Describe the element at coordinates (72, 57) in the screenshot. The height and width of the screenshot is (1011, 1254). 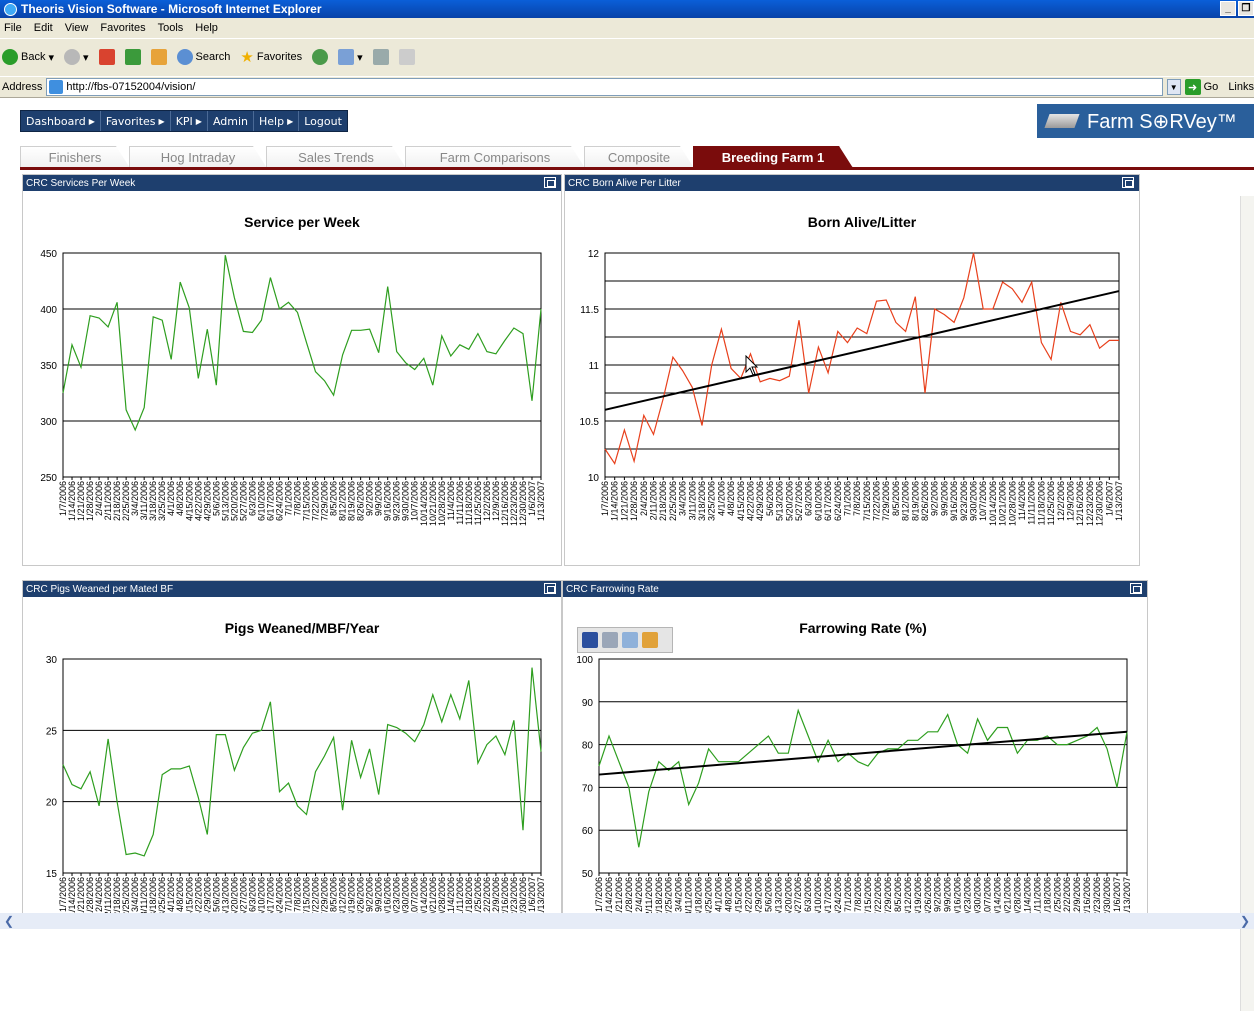
I see `forward-arrow-icon` at that location.